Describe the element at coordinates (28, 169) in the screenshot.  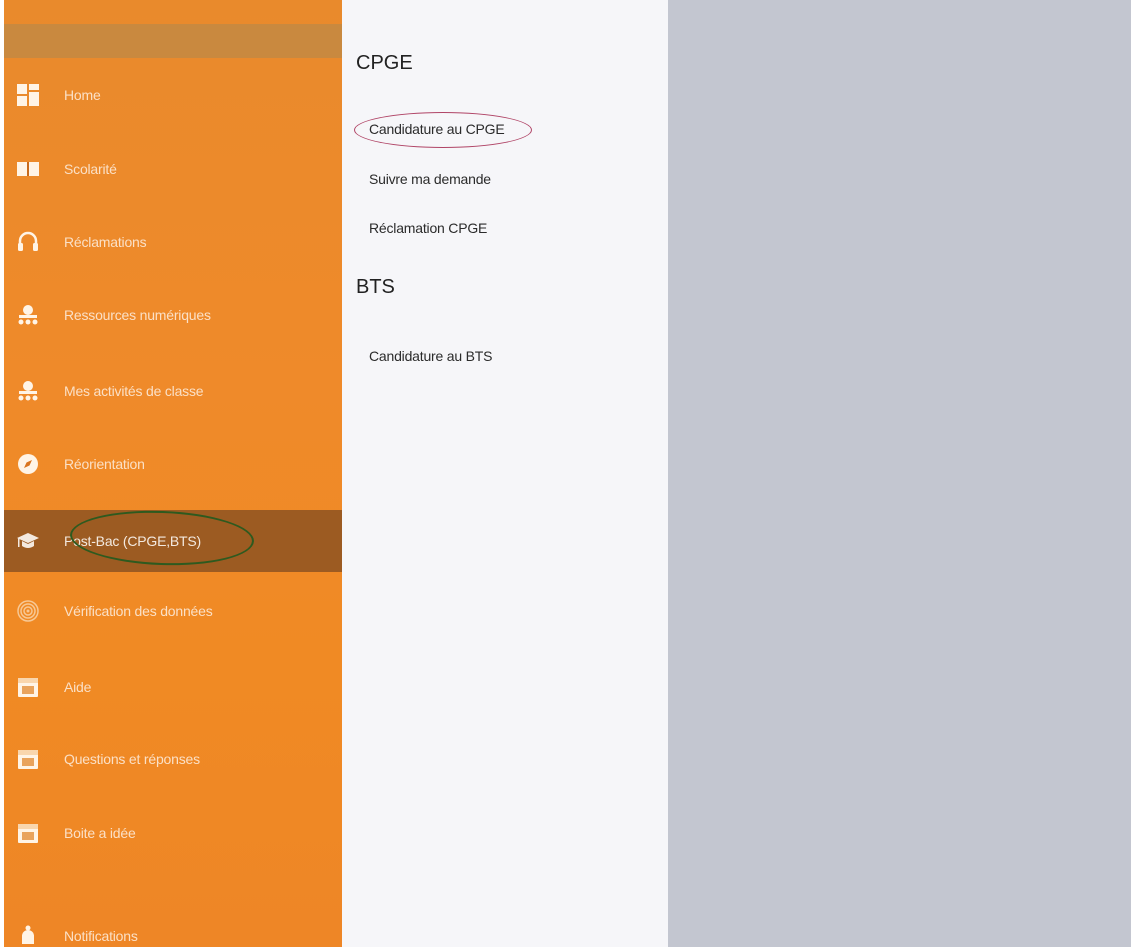
I see `book-icon` at that location.